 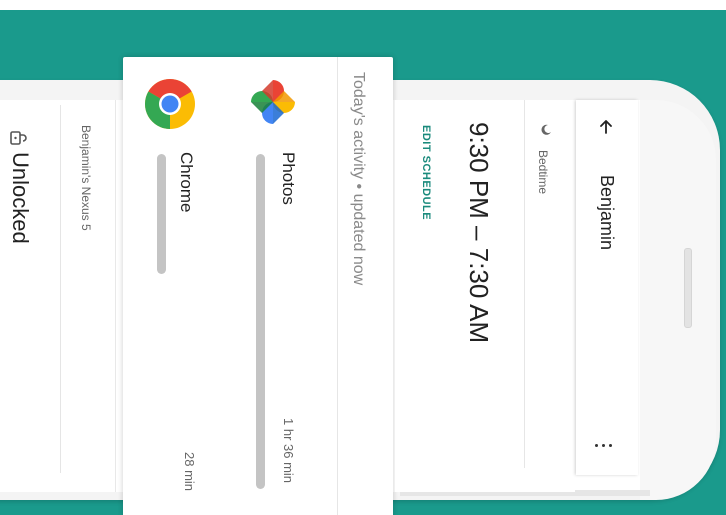 What do you see at coordinates (604, 445) in the screenshot?
I see `more-vert-icon` at bounding box center [604, 445].